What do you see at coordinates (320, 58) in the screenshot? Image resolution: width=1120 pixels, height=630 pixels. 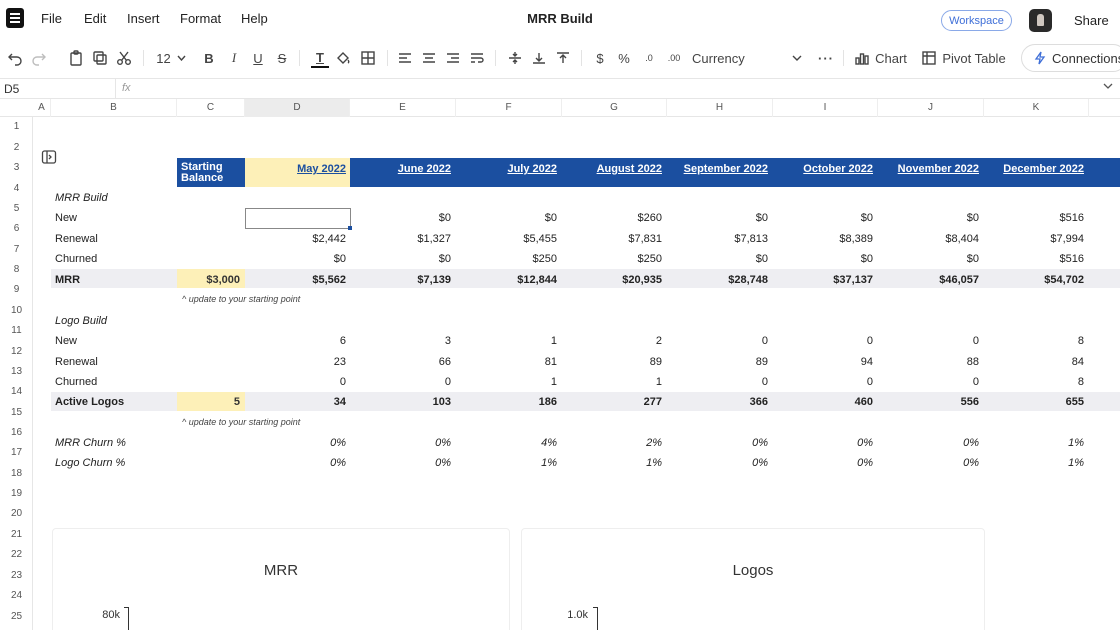 I see `text-color-button: T` at bounding box center [320, 58].